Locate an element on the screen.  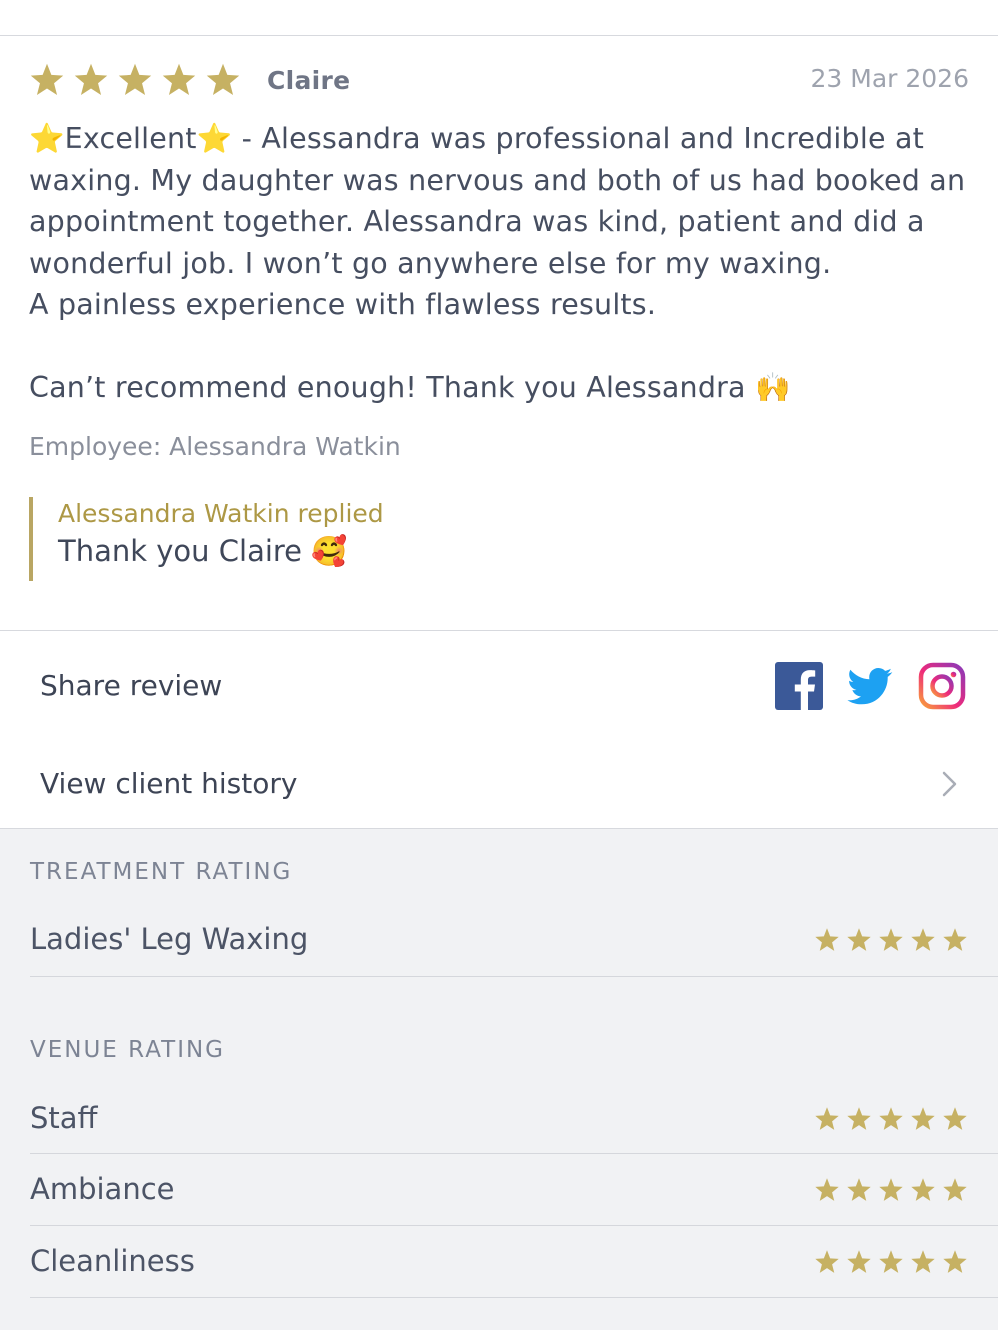
treatment-rating-title: TREATMENT RATING is located at coordinates (161, 872).